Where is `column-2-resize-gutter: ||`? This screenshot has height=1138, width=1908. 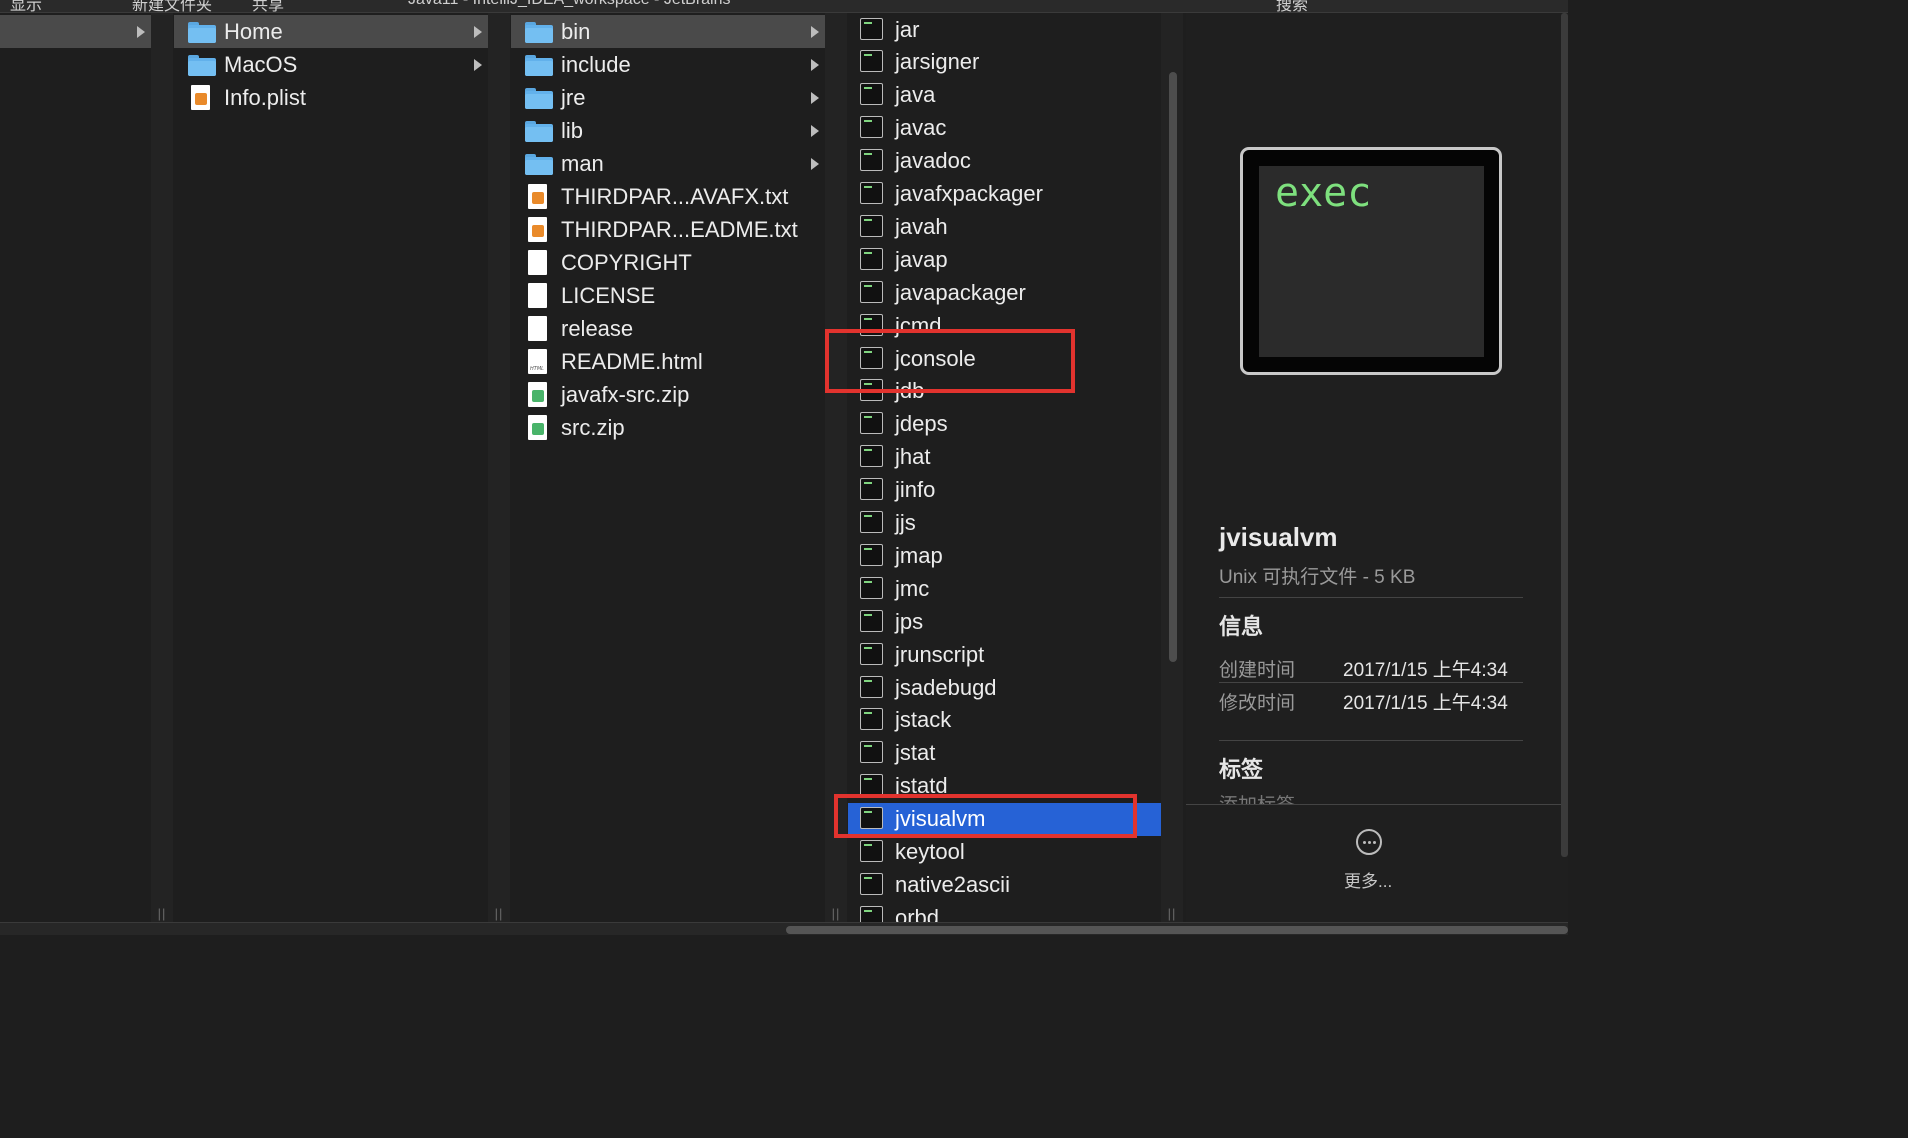
column-2-resize-gutter: || is located at coordinates (499, 468).